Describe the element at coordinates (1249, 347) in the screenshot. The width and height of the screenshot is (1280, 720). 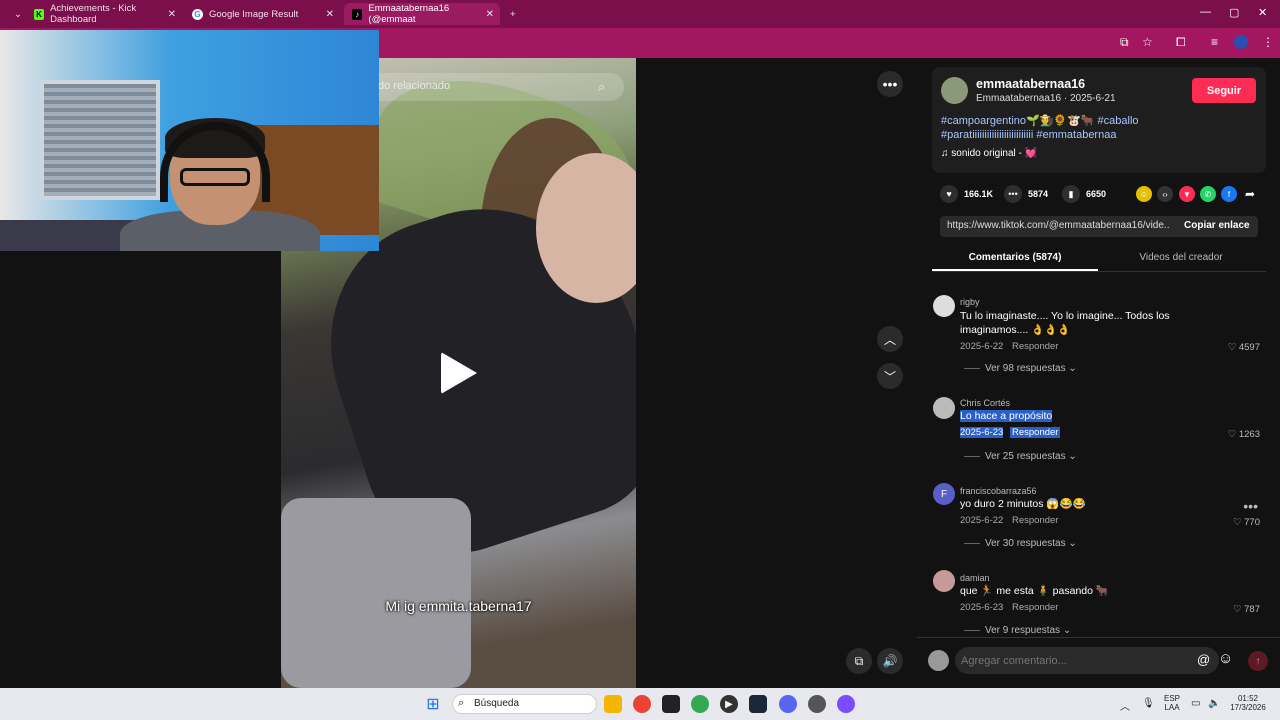
I see `comment-like-count: 4597` at that location.